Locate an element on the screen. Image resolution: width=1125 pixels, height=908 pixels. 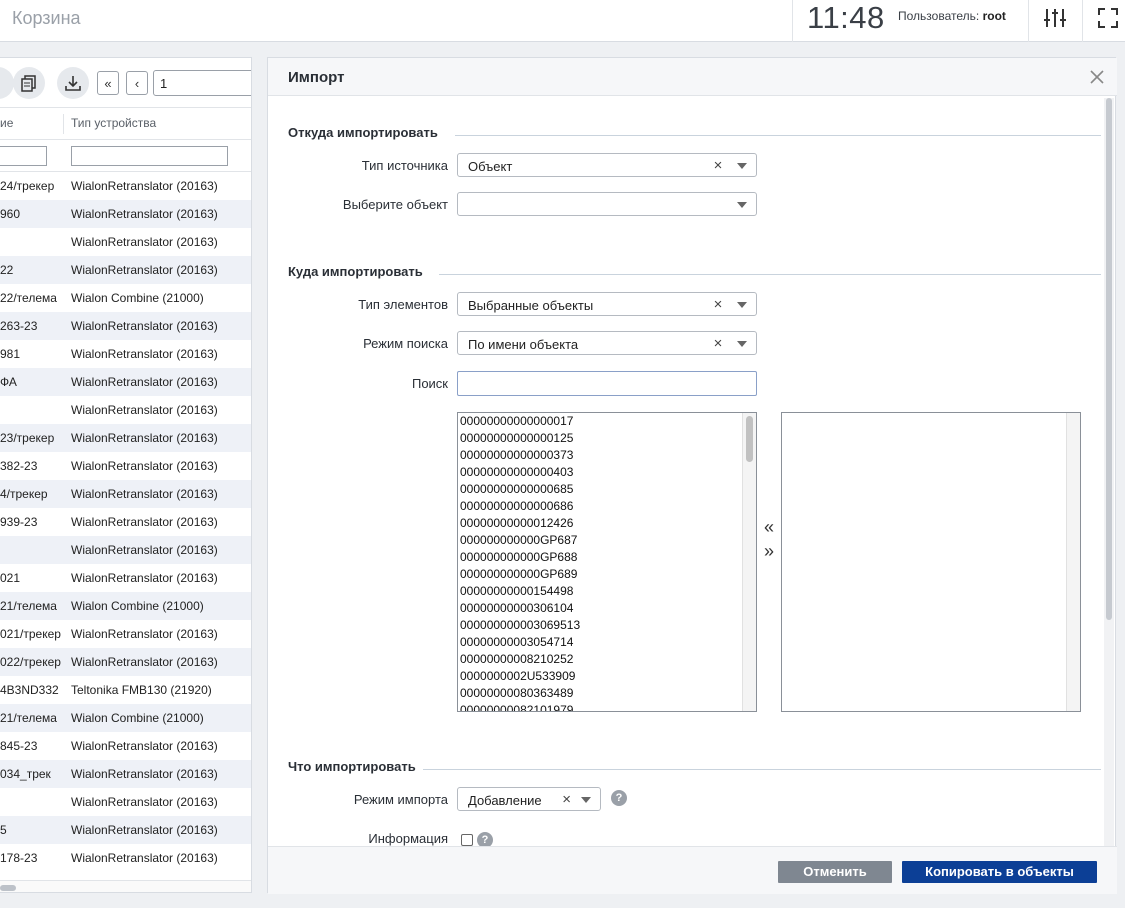
selected-objects-list is located at coordinates (931, 562).